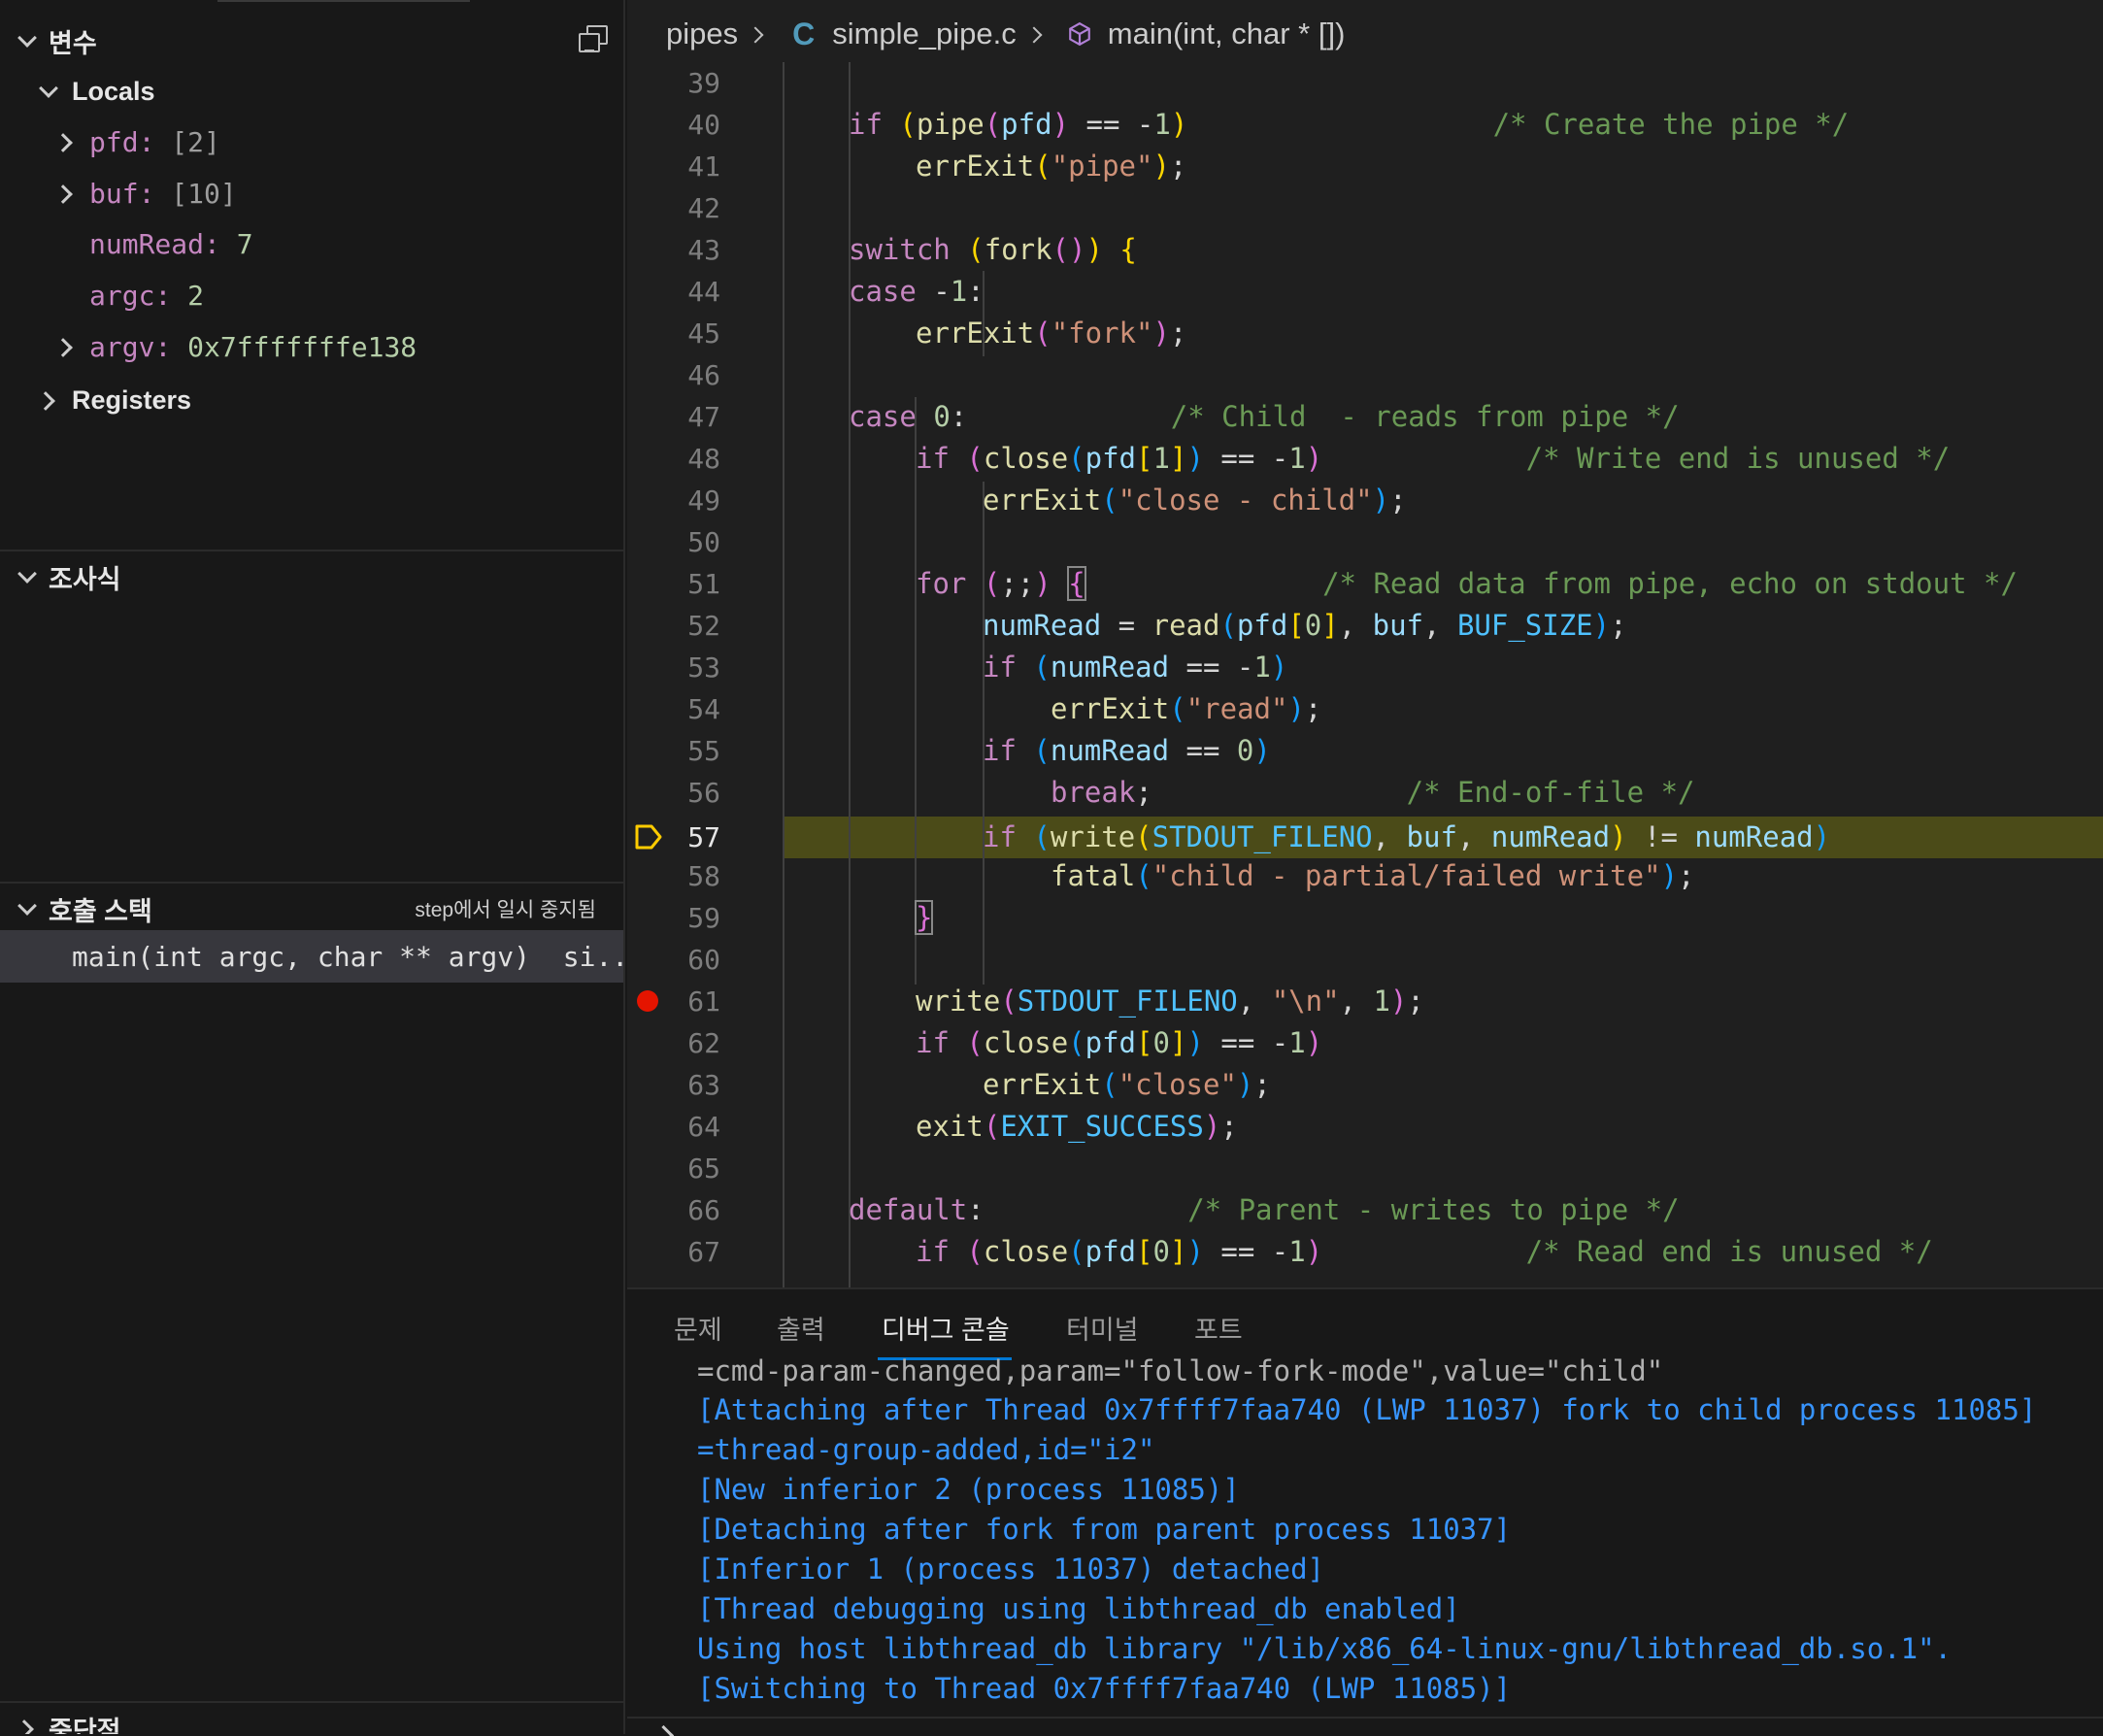 The image size is (2103, 1736). I want to click on code-line-56: 56 break; /* End-of-file */, so click(1365, 793).